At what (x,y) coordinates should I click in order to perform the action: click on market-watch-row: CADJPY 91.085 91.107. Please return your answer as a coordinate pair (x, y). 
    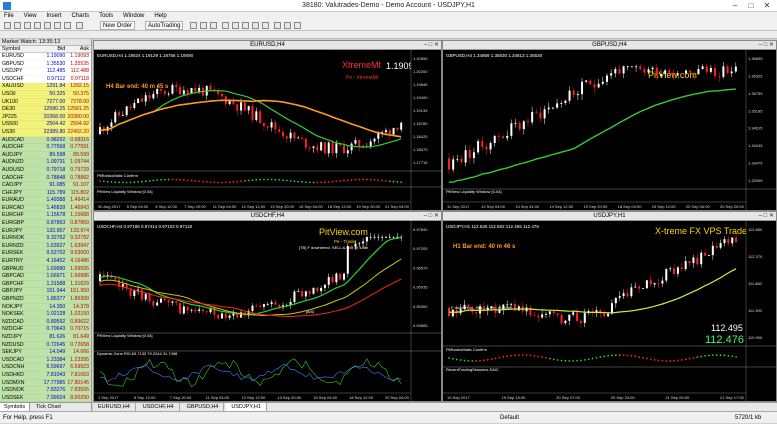
    Looking at the image, I should click on (45, 186).